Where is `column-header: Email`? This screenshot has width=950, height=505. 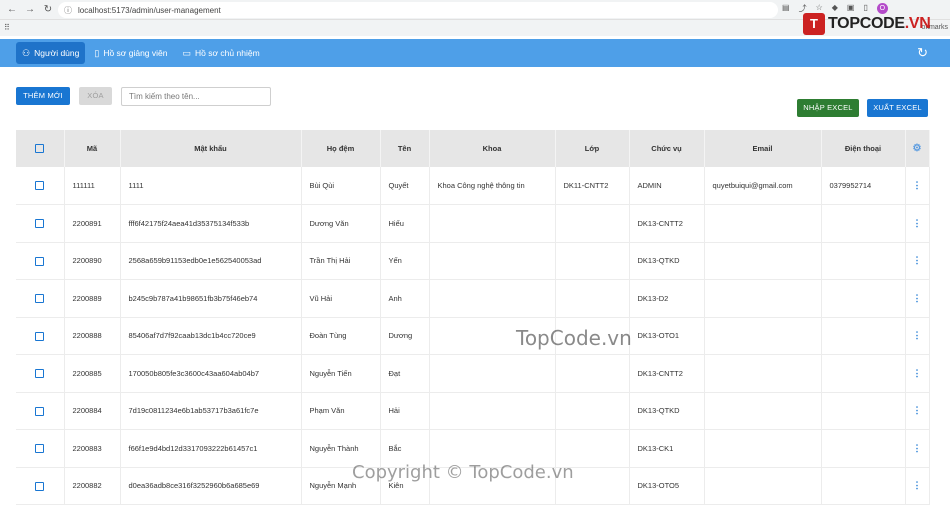 column-header: Email is located at coordinates (763, 148).